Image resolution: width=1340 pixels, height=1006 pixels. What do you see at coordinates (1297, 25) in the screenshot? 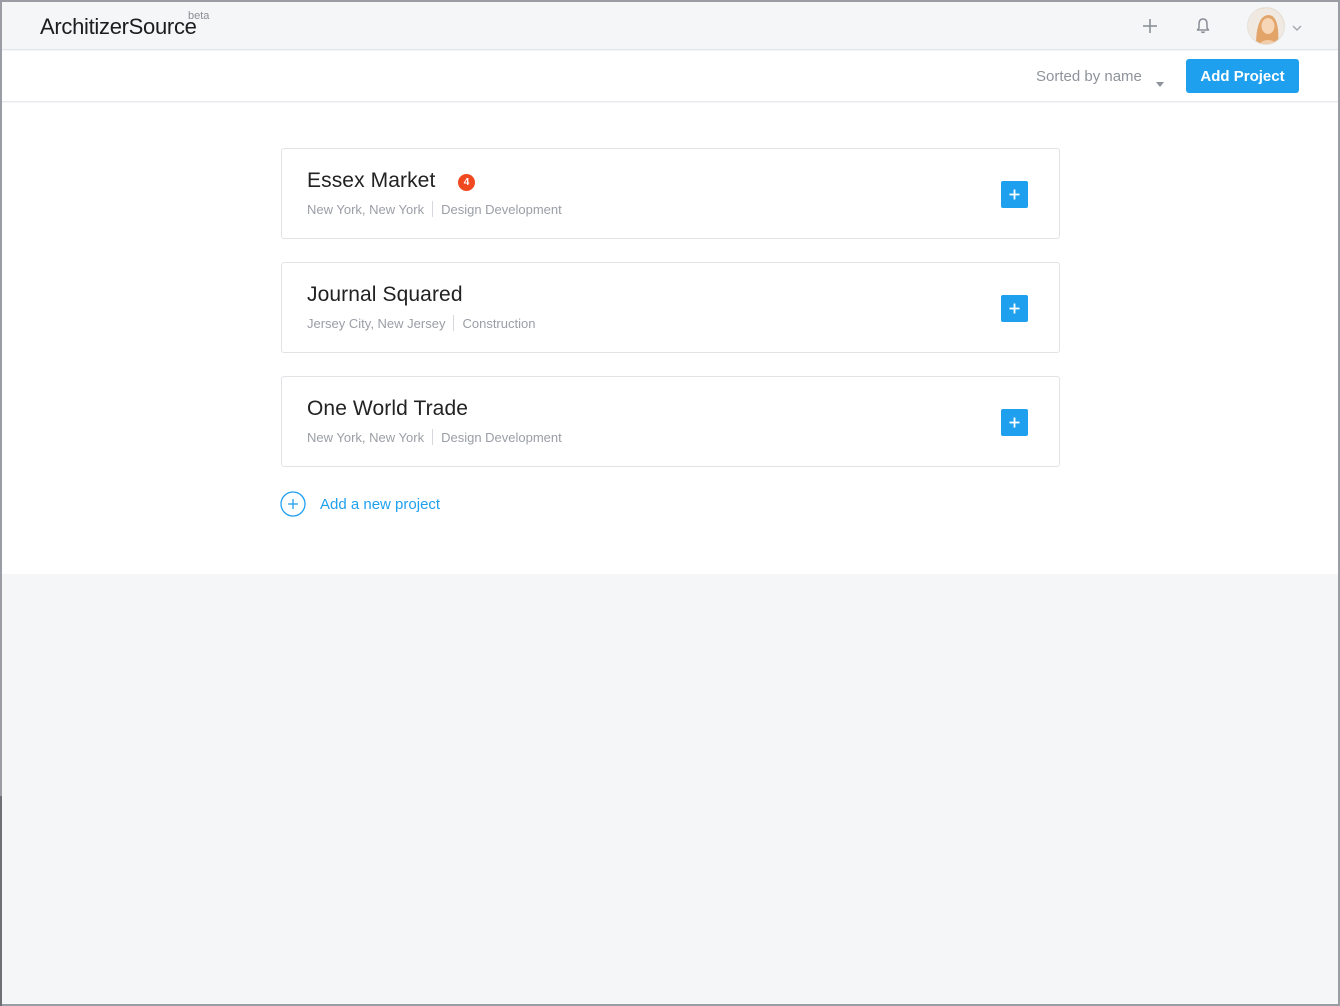
I see `chevron-down-icon` at bounding box center [1297, 25].